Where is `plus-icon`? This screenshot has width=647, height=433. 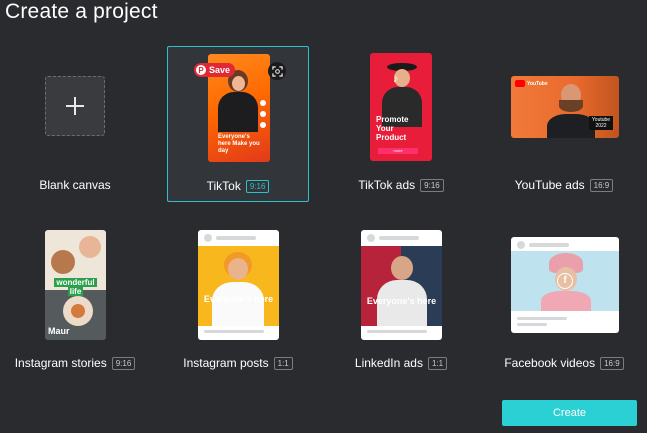 plus-icon is located at coordinates (75, 106).